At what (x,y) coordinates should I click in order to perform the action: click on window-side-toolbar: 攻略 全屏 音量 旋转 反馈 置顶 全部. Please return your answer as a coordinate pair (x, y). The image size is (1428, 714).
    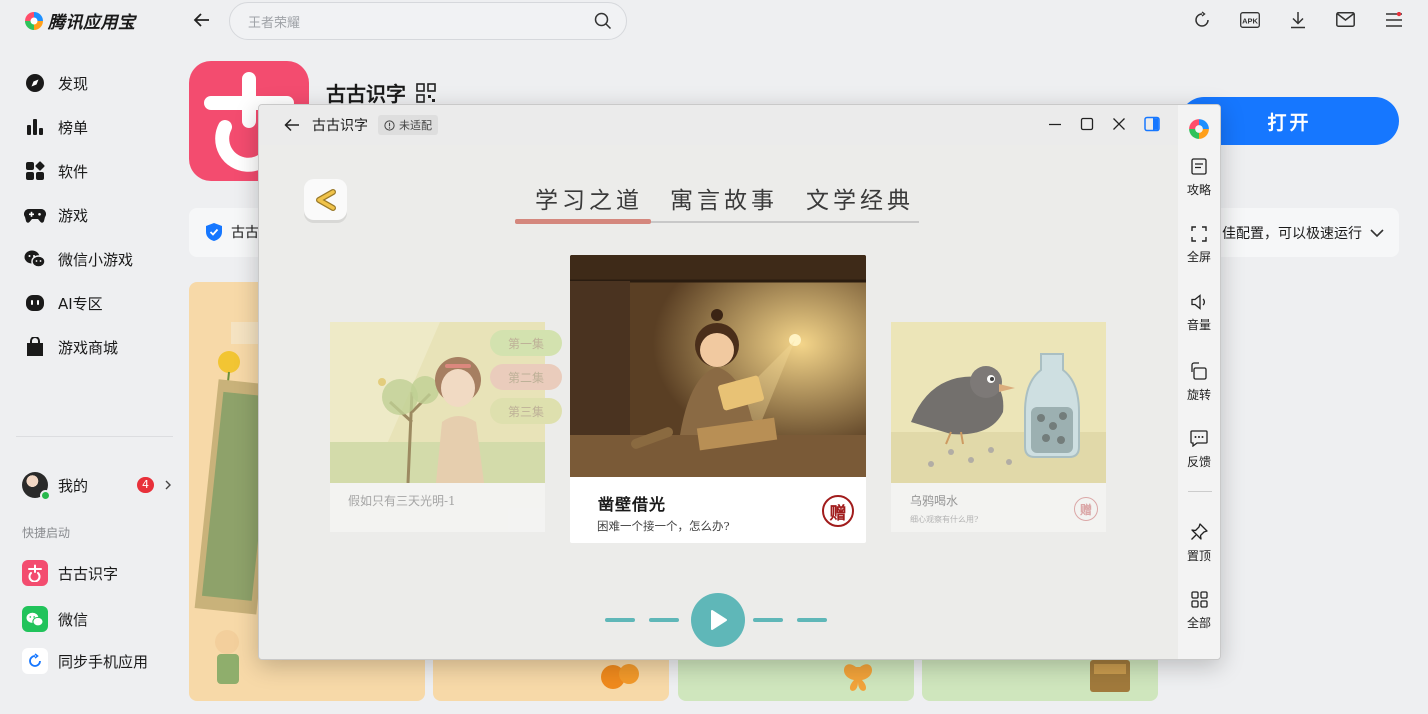
    Looking at the image, I should click on (1199, 382).